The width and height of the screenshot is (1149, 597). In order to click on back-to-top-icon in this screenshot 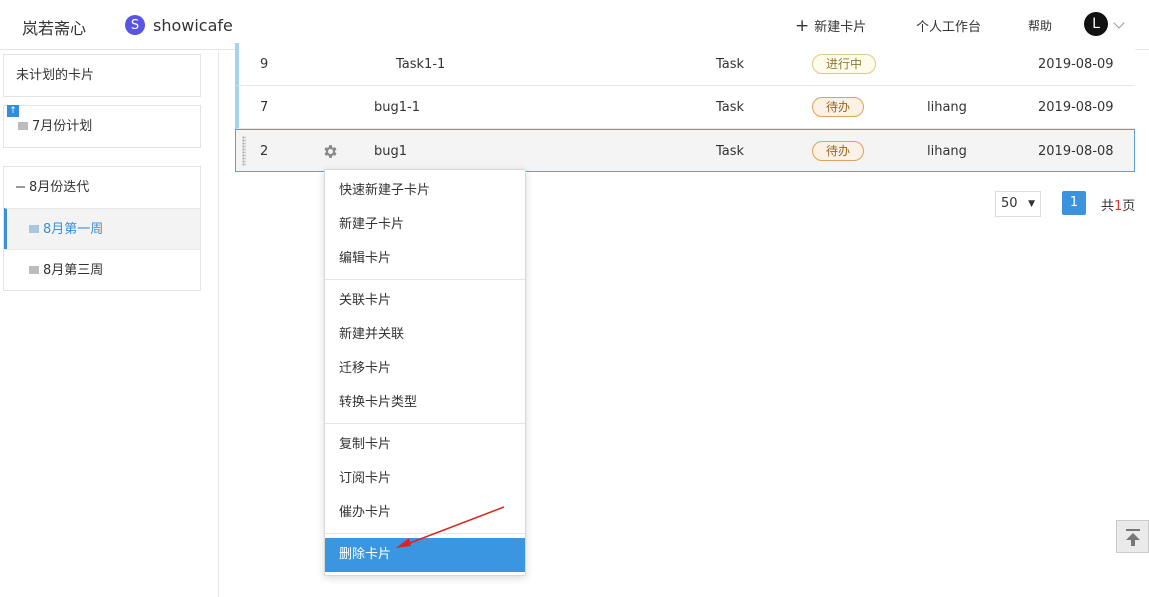, I will do `click(1132, 536)`.